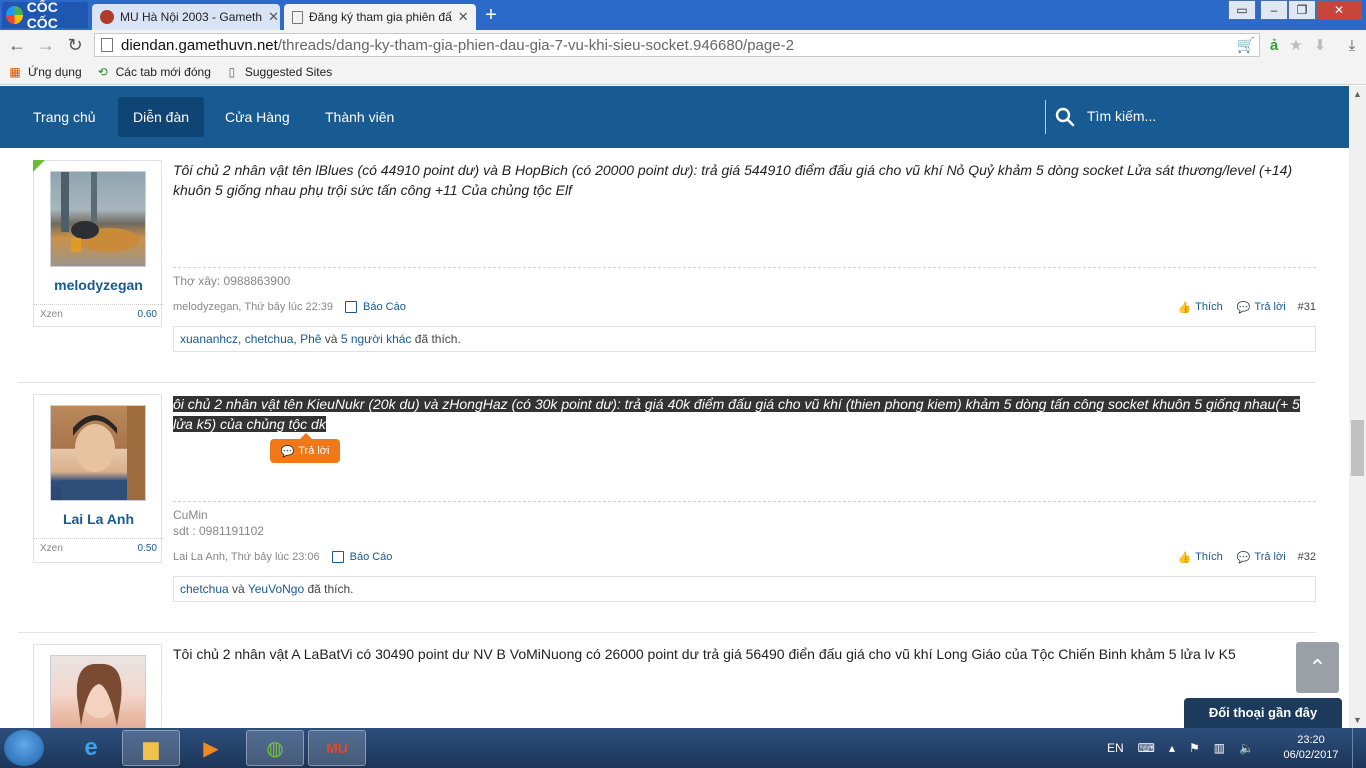 This screenshot has width=1366, height=768. I want to click on post-number: #32, so click(1307, 557).